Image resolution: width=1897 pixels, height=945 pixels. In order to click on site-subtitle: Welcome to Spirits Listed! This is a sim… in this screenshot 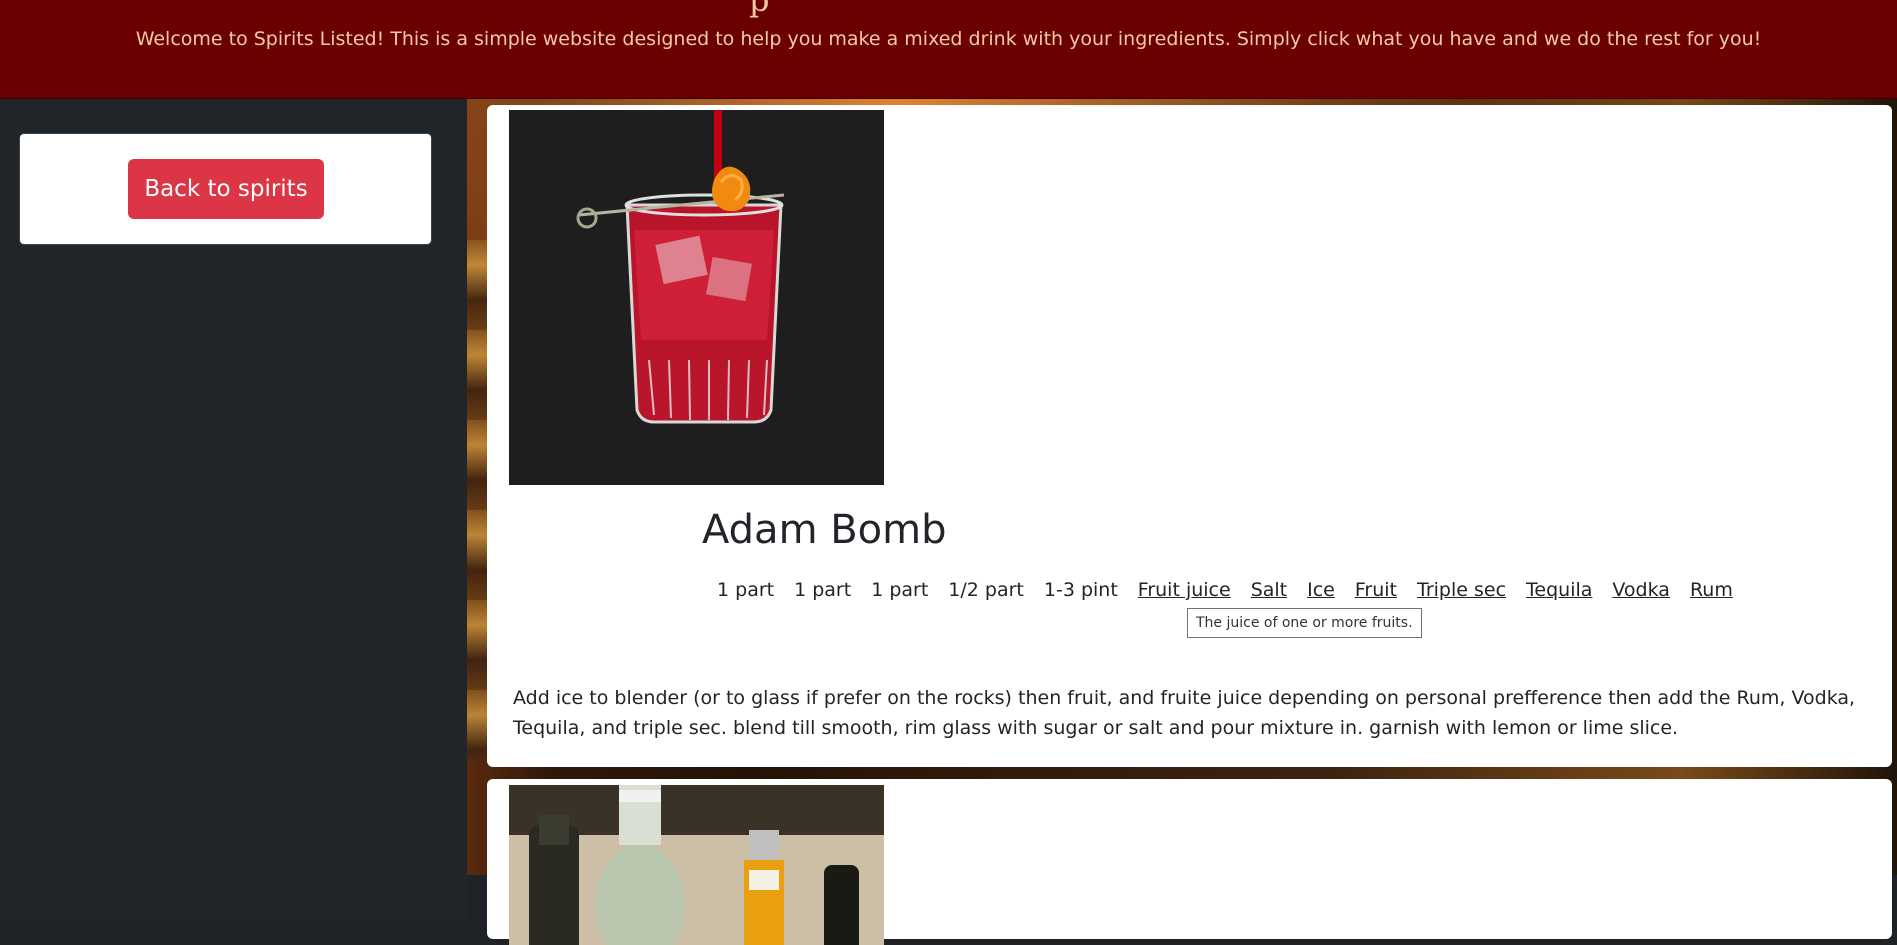, I will do `click(948, 39)`.